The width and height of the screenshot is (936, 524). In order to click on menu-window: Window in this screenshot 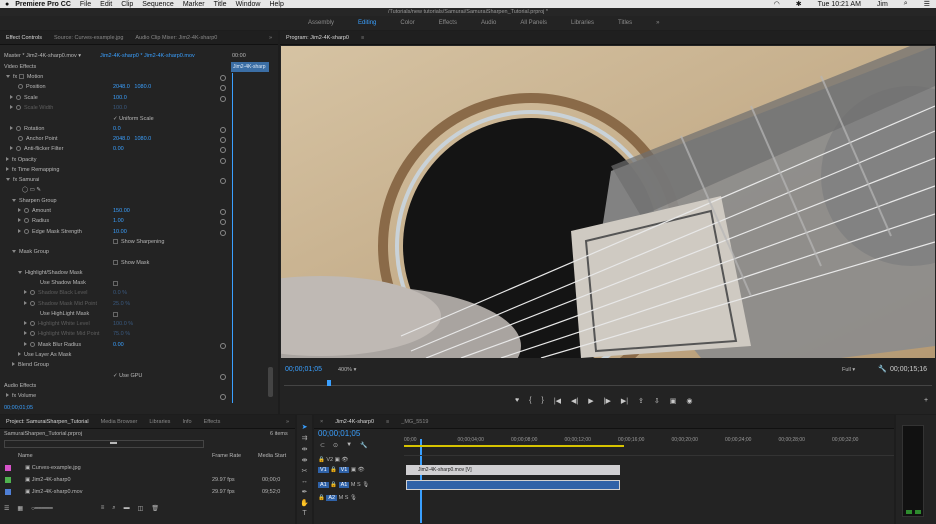, I will do `click(248, 4)`.